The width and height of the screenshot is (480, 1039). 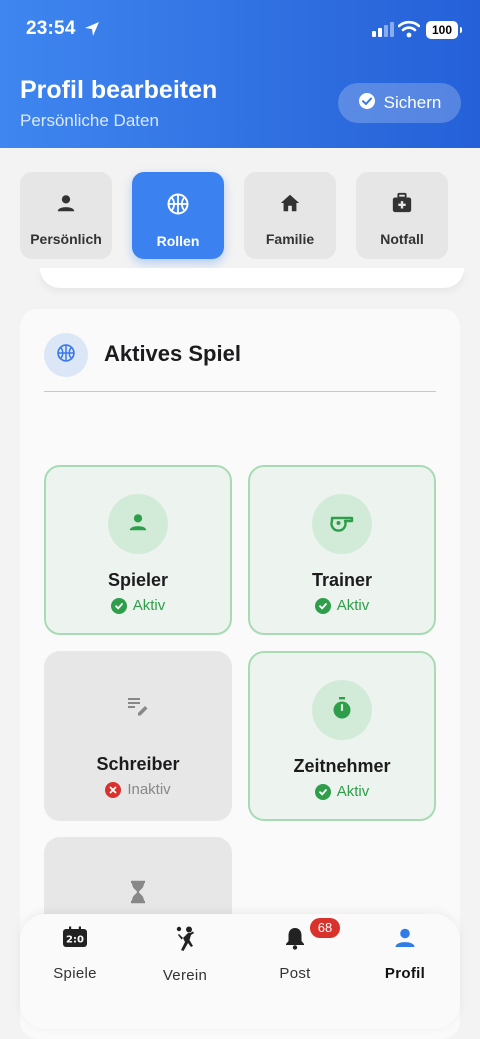 I want to click on role-card-trainer: Trainer Aktiv, so click(x=342, y=550).